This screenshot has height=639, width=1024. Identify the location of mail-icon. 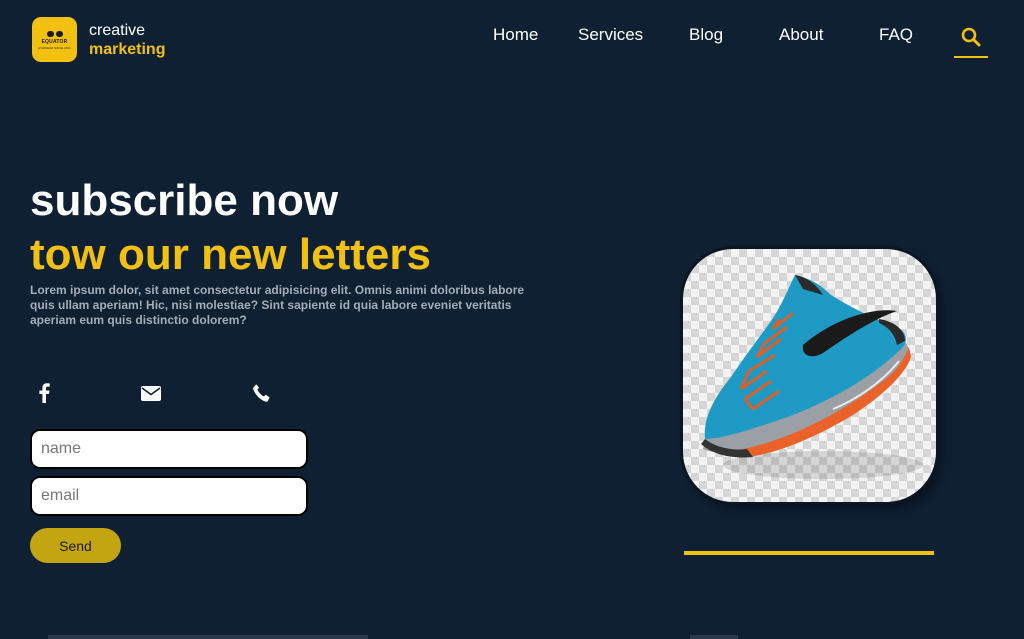
(151, 393).